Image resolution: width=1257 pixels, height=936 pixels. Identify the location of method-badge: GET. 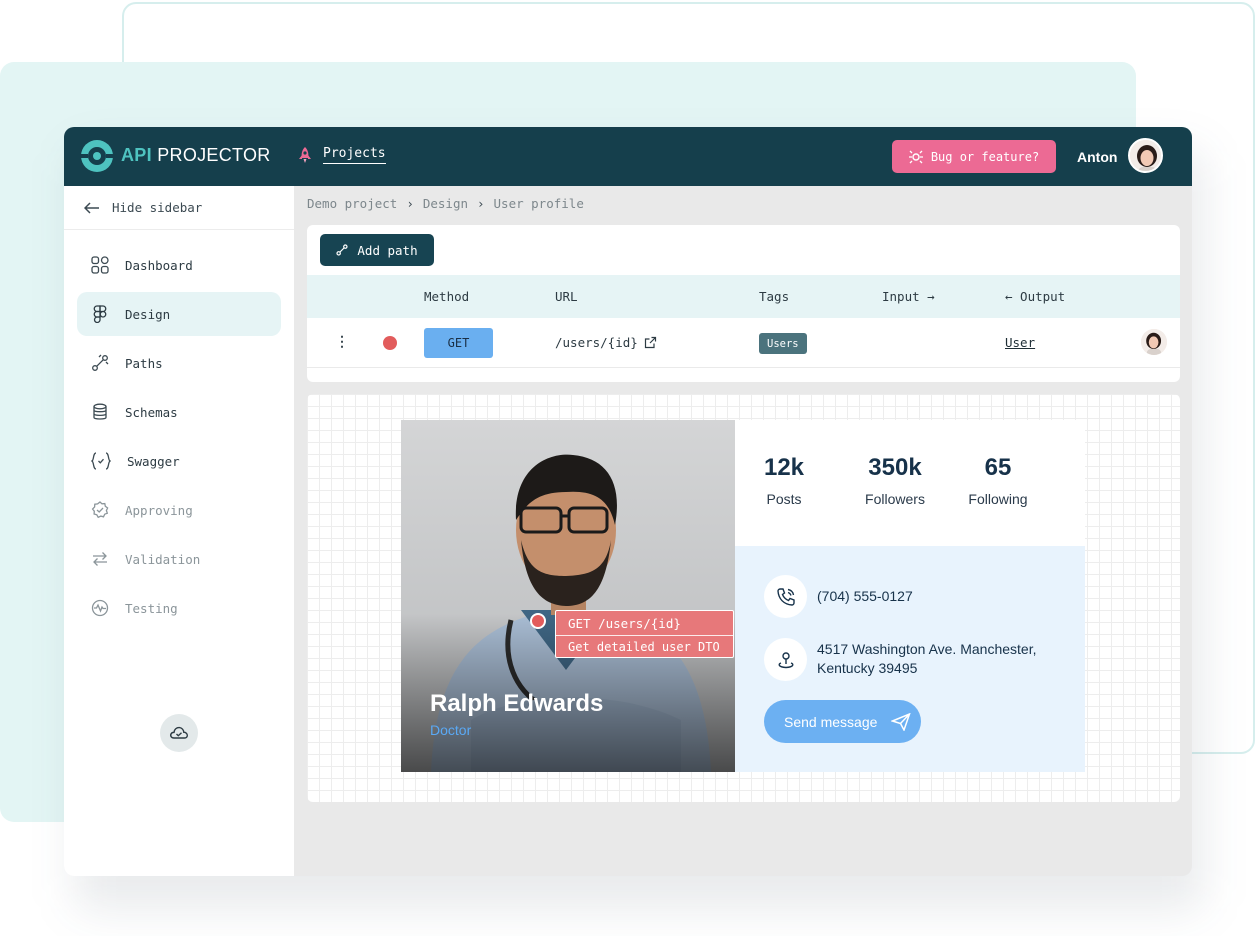
(458, 343).